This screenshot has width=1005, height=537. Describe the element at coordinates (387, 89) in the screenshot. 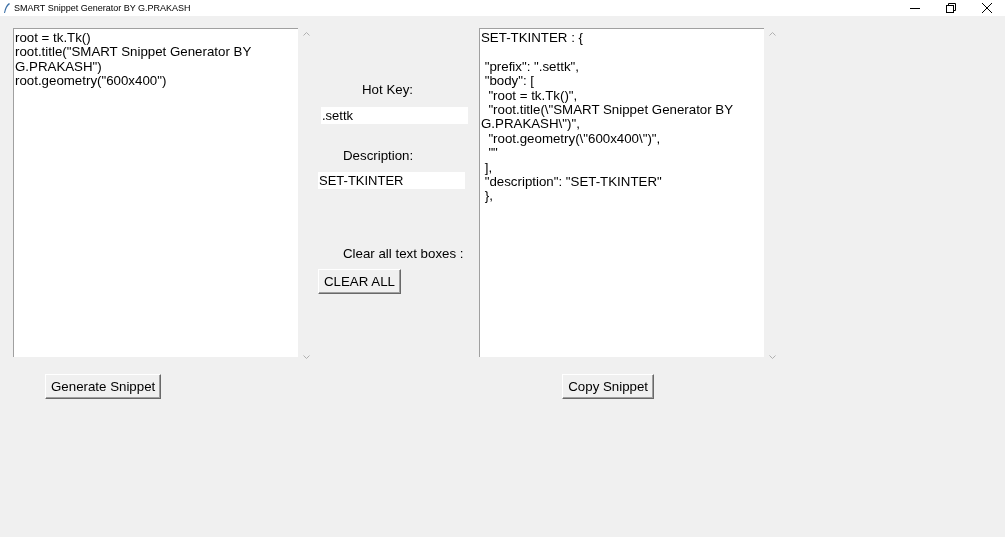

I see `hot-key-label: Hot Key:` at that location.